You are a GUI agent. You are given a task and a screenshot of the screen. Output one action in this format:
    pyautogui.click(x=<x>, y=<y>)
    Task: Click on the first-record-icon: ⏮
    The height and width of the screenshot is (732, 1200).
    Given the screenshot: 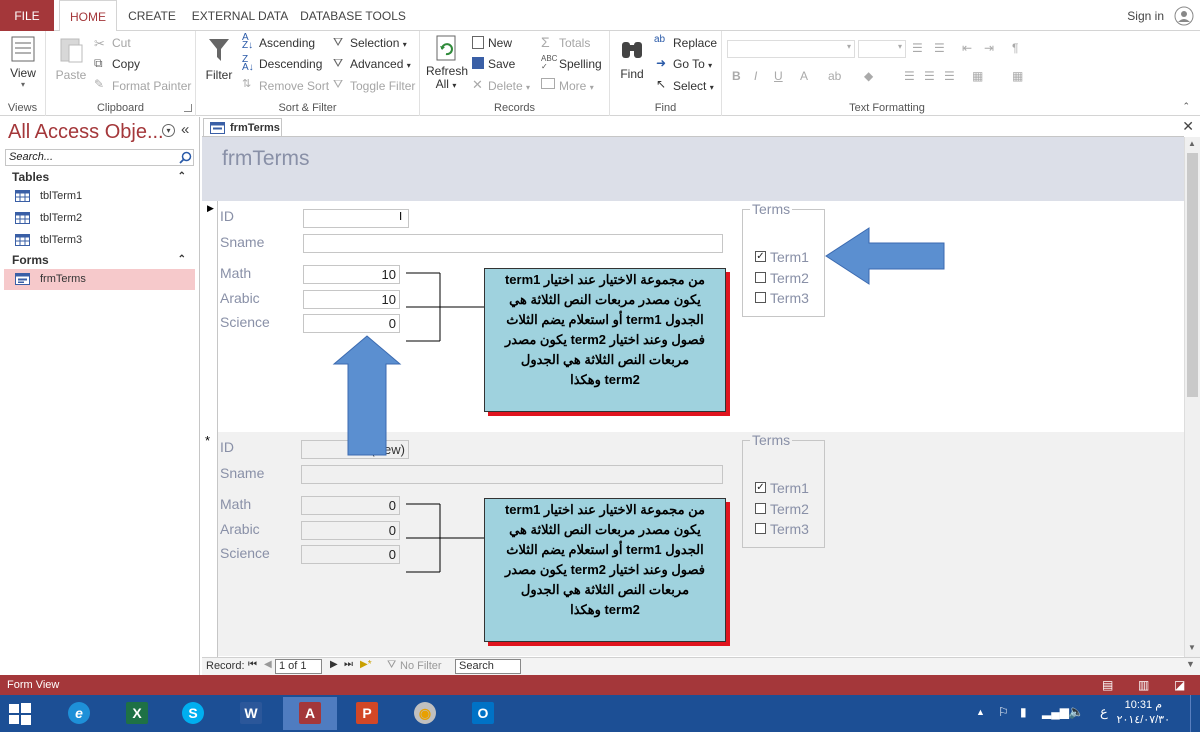 What is the action you would take?
    pyautogui.click(x=252, y=664)
    